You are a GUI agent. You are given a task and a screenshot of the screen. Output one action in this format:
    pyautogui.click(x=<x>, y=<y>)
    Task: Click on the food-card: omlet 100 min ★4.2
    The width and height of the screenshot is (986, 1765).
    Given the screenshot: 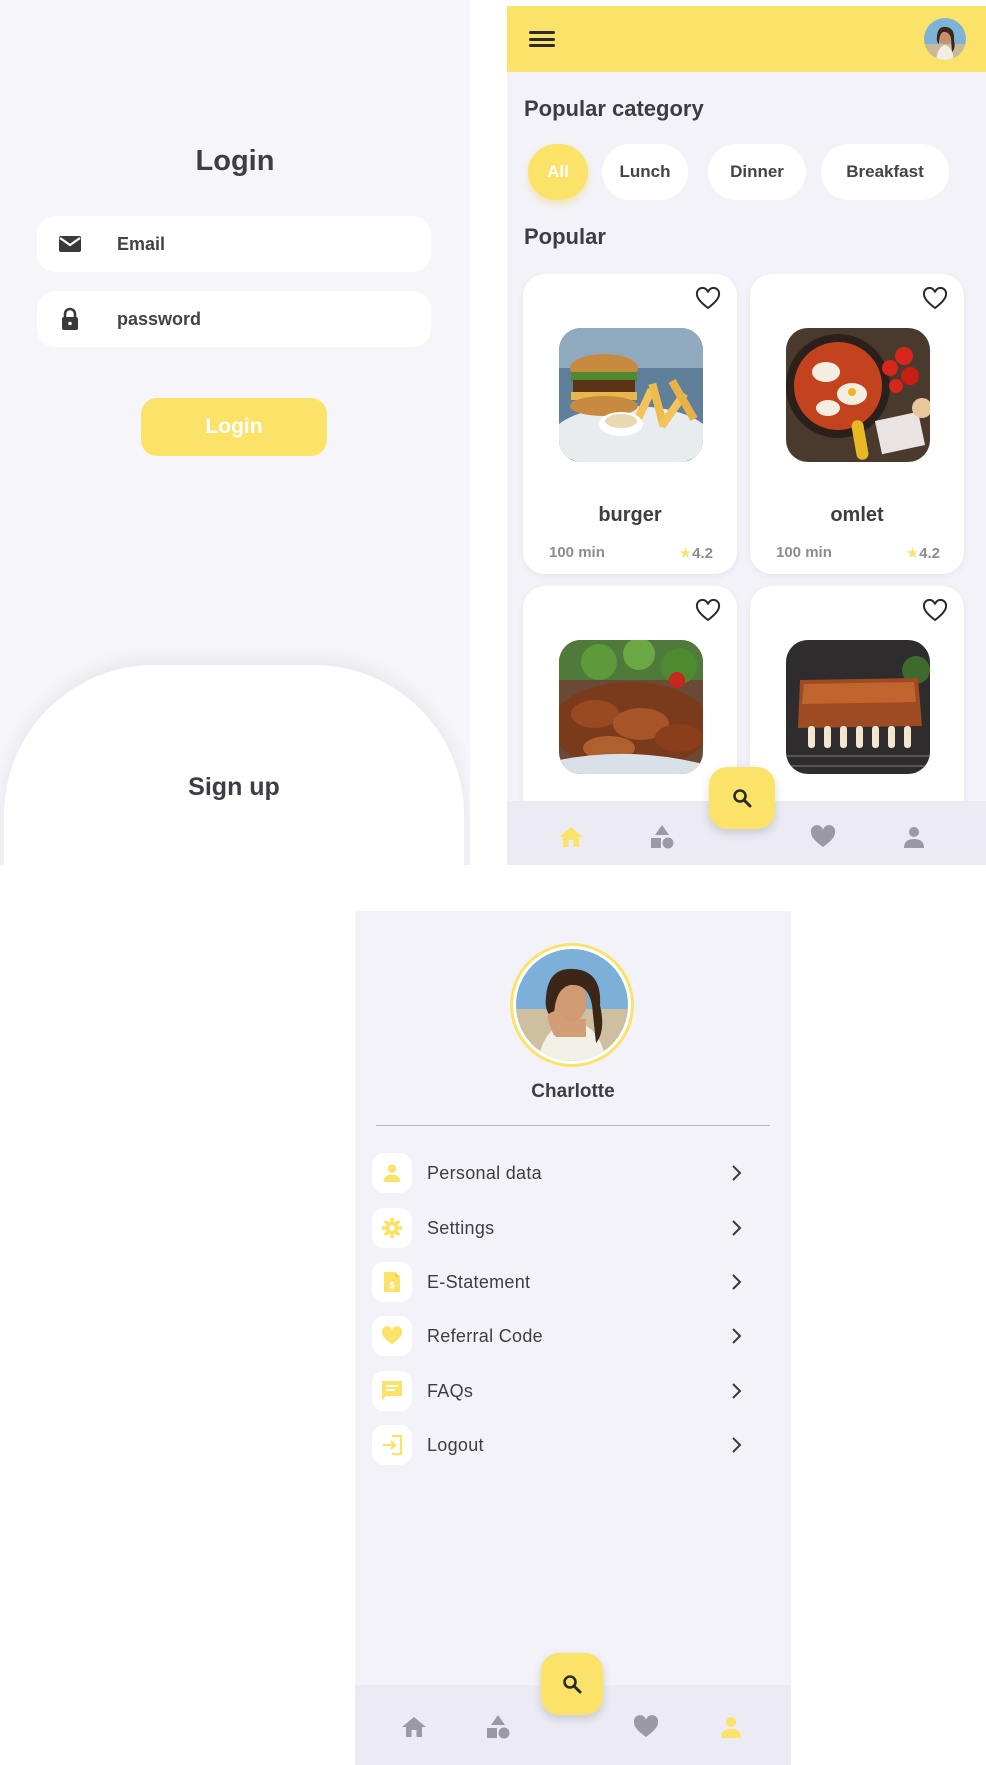 What is the action you would take?
    pyautogui.click(x=857, y=424)
    